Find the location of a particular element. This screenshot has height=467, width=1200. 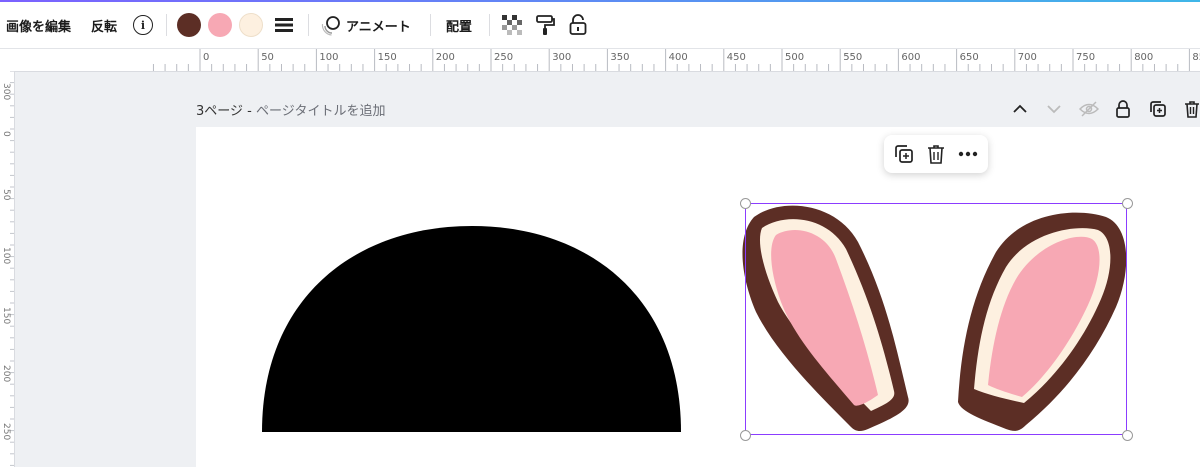

resize-handle-bottom-left is located at coordinates (745, 435).